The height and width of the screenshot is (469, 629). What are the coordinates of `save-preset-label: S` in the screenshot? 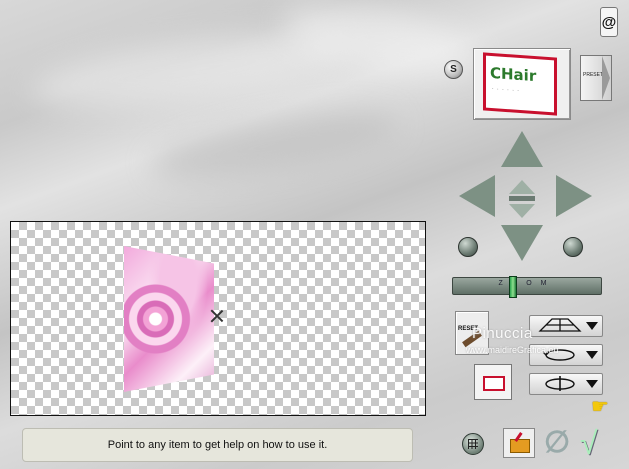 It's located at (453, 69).